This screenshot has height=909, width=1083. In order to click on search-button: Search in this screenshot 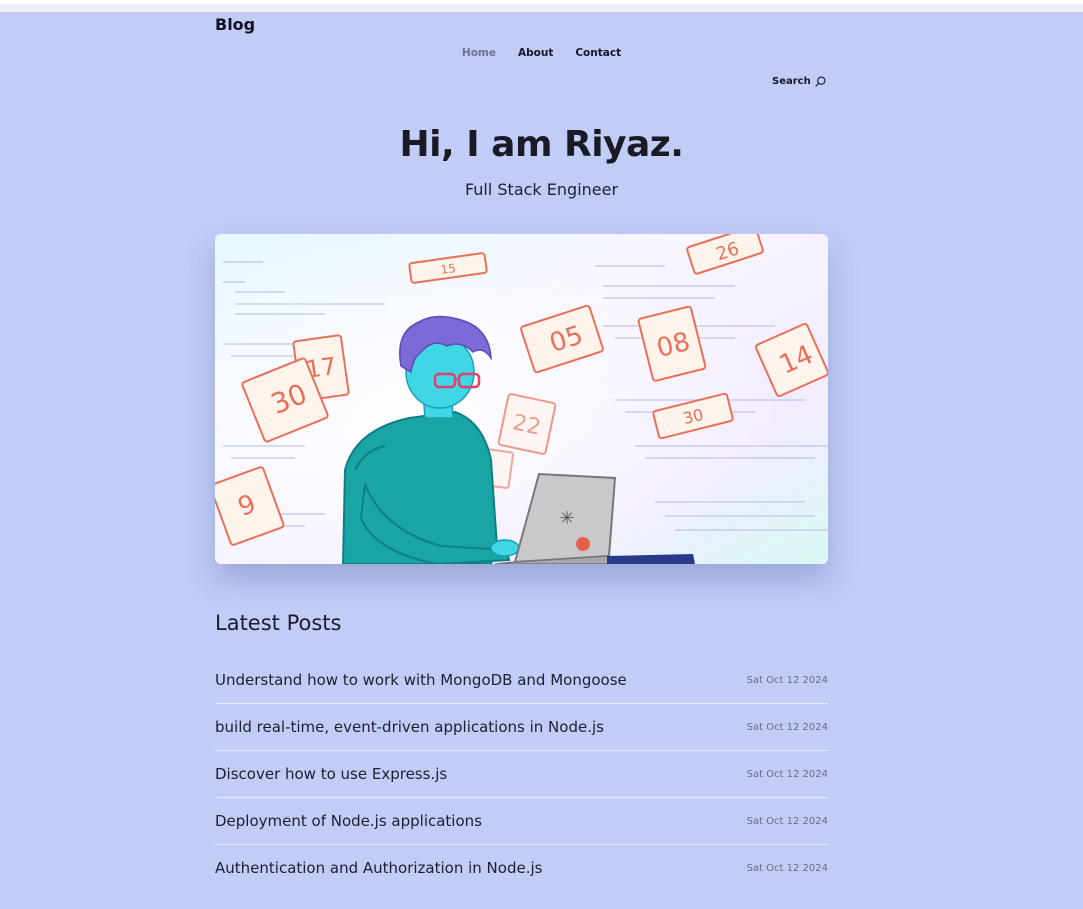, I will do `click(799, 81)`.